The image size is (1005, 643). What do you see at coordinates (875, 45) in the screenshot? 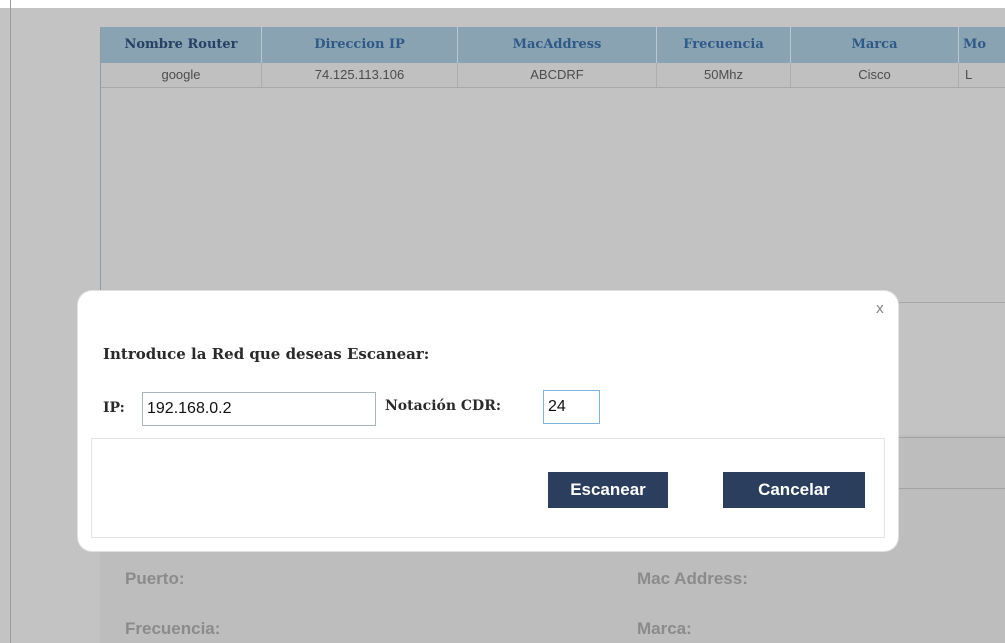
I see `column-header-marca: Marca` at bounding box center [875, 45].